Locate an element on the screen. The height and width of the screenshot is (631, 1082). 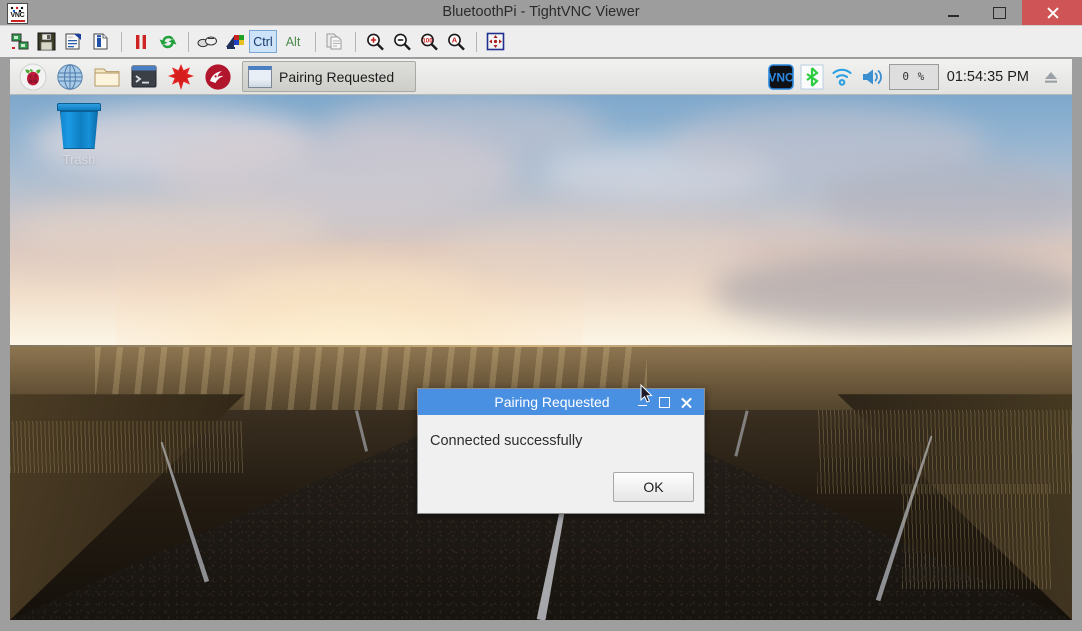
mathematica-icon is located at coordinates (180, 76).